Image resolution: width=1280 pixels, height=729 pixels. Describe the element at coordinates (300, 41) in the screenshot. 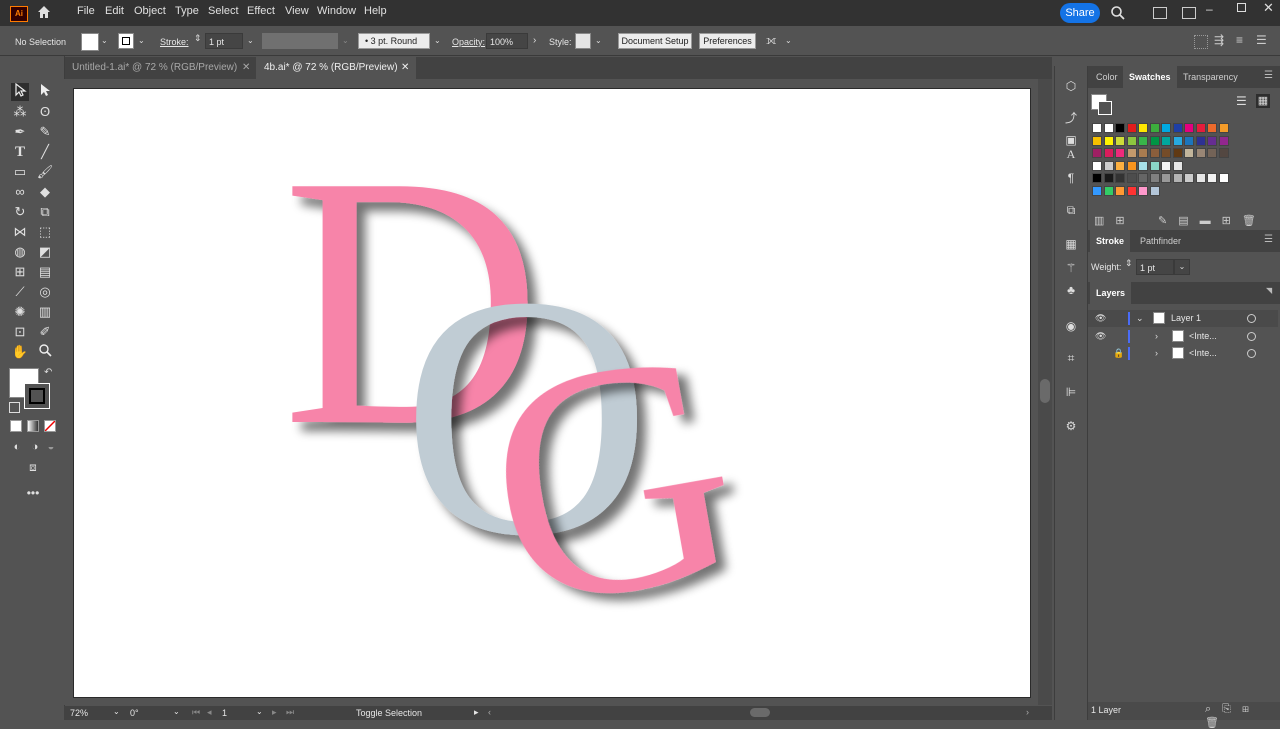

I see `variable-width-profile` at that location.